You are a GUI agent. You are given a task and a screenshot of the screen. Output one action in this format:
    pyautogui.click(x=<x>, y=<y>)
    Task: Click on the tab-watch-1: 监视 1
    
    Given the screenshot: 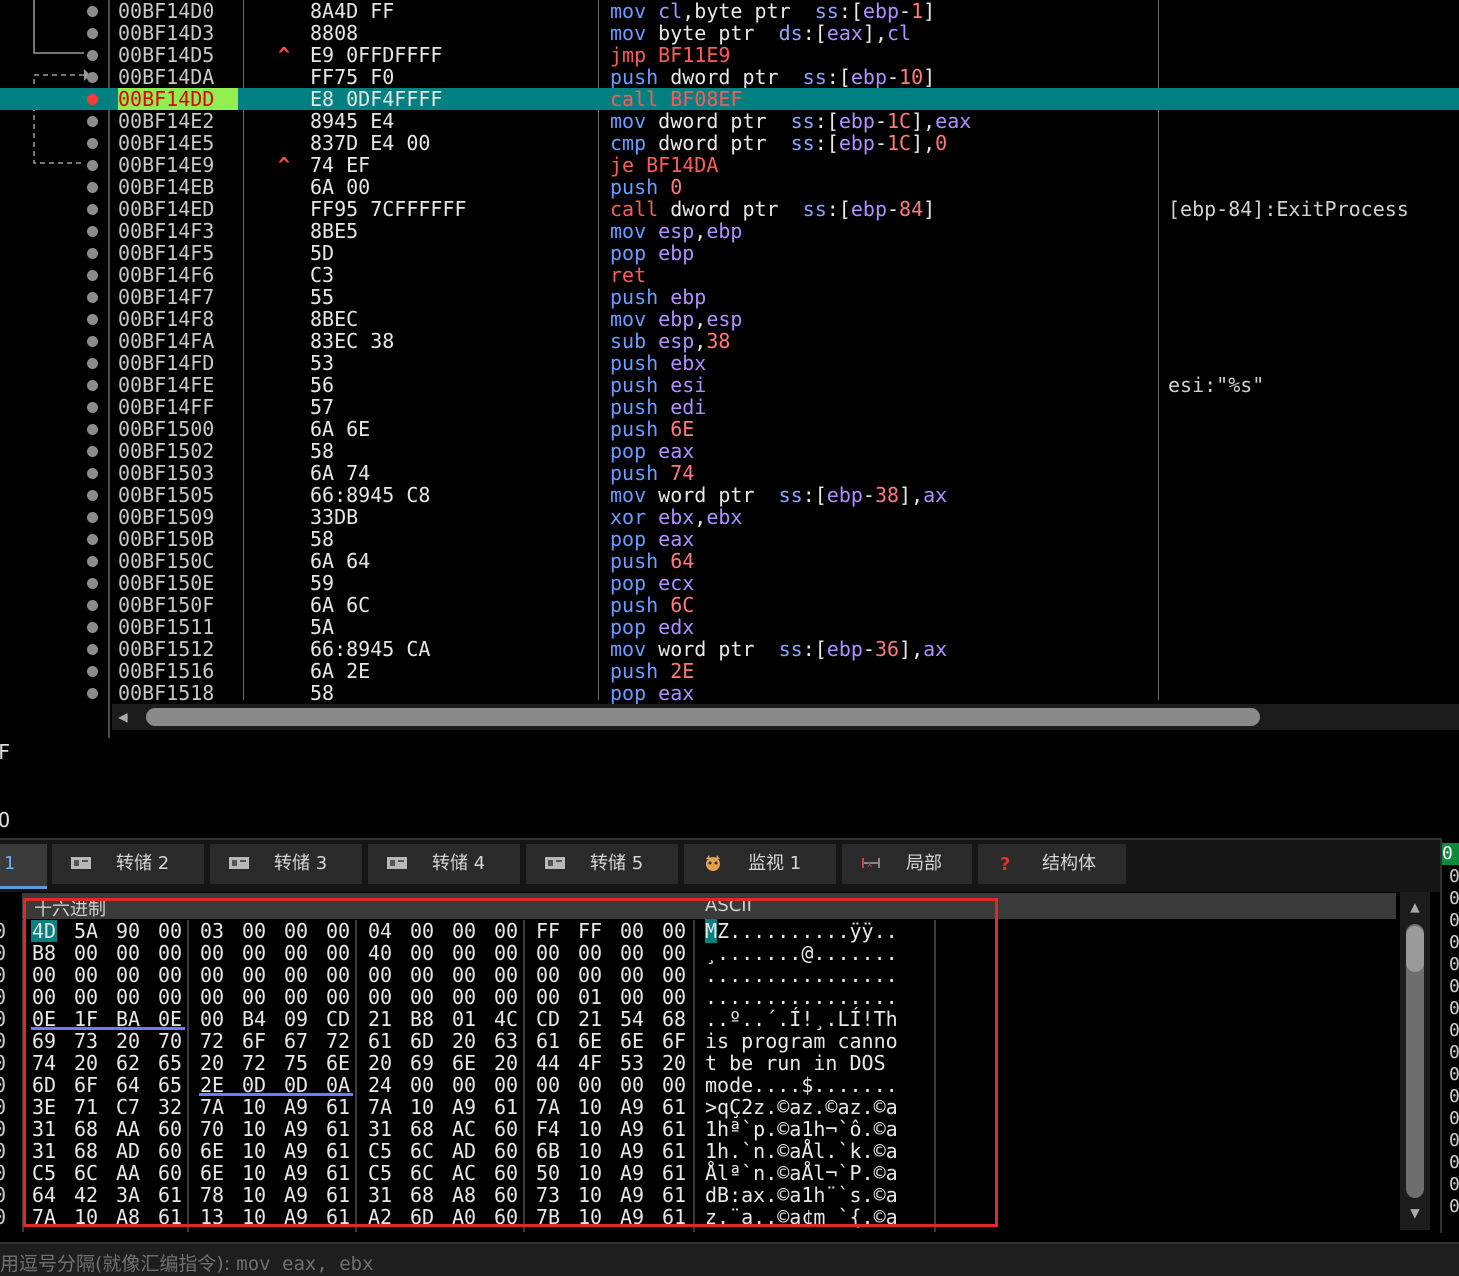 What is the action you would take?
    pyautogui.click(x=760, y=864)
    